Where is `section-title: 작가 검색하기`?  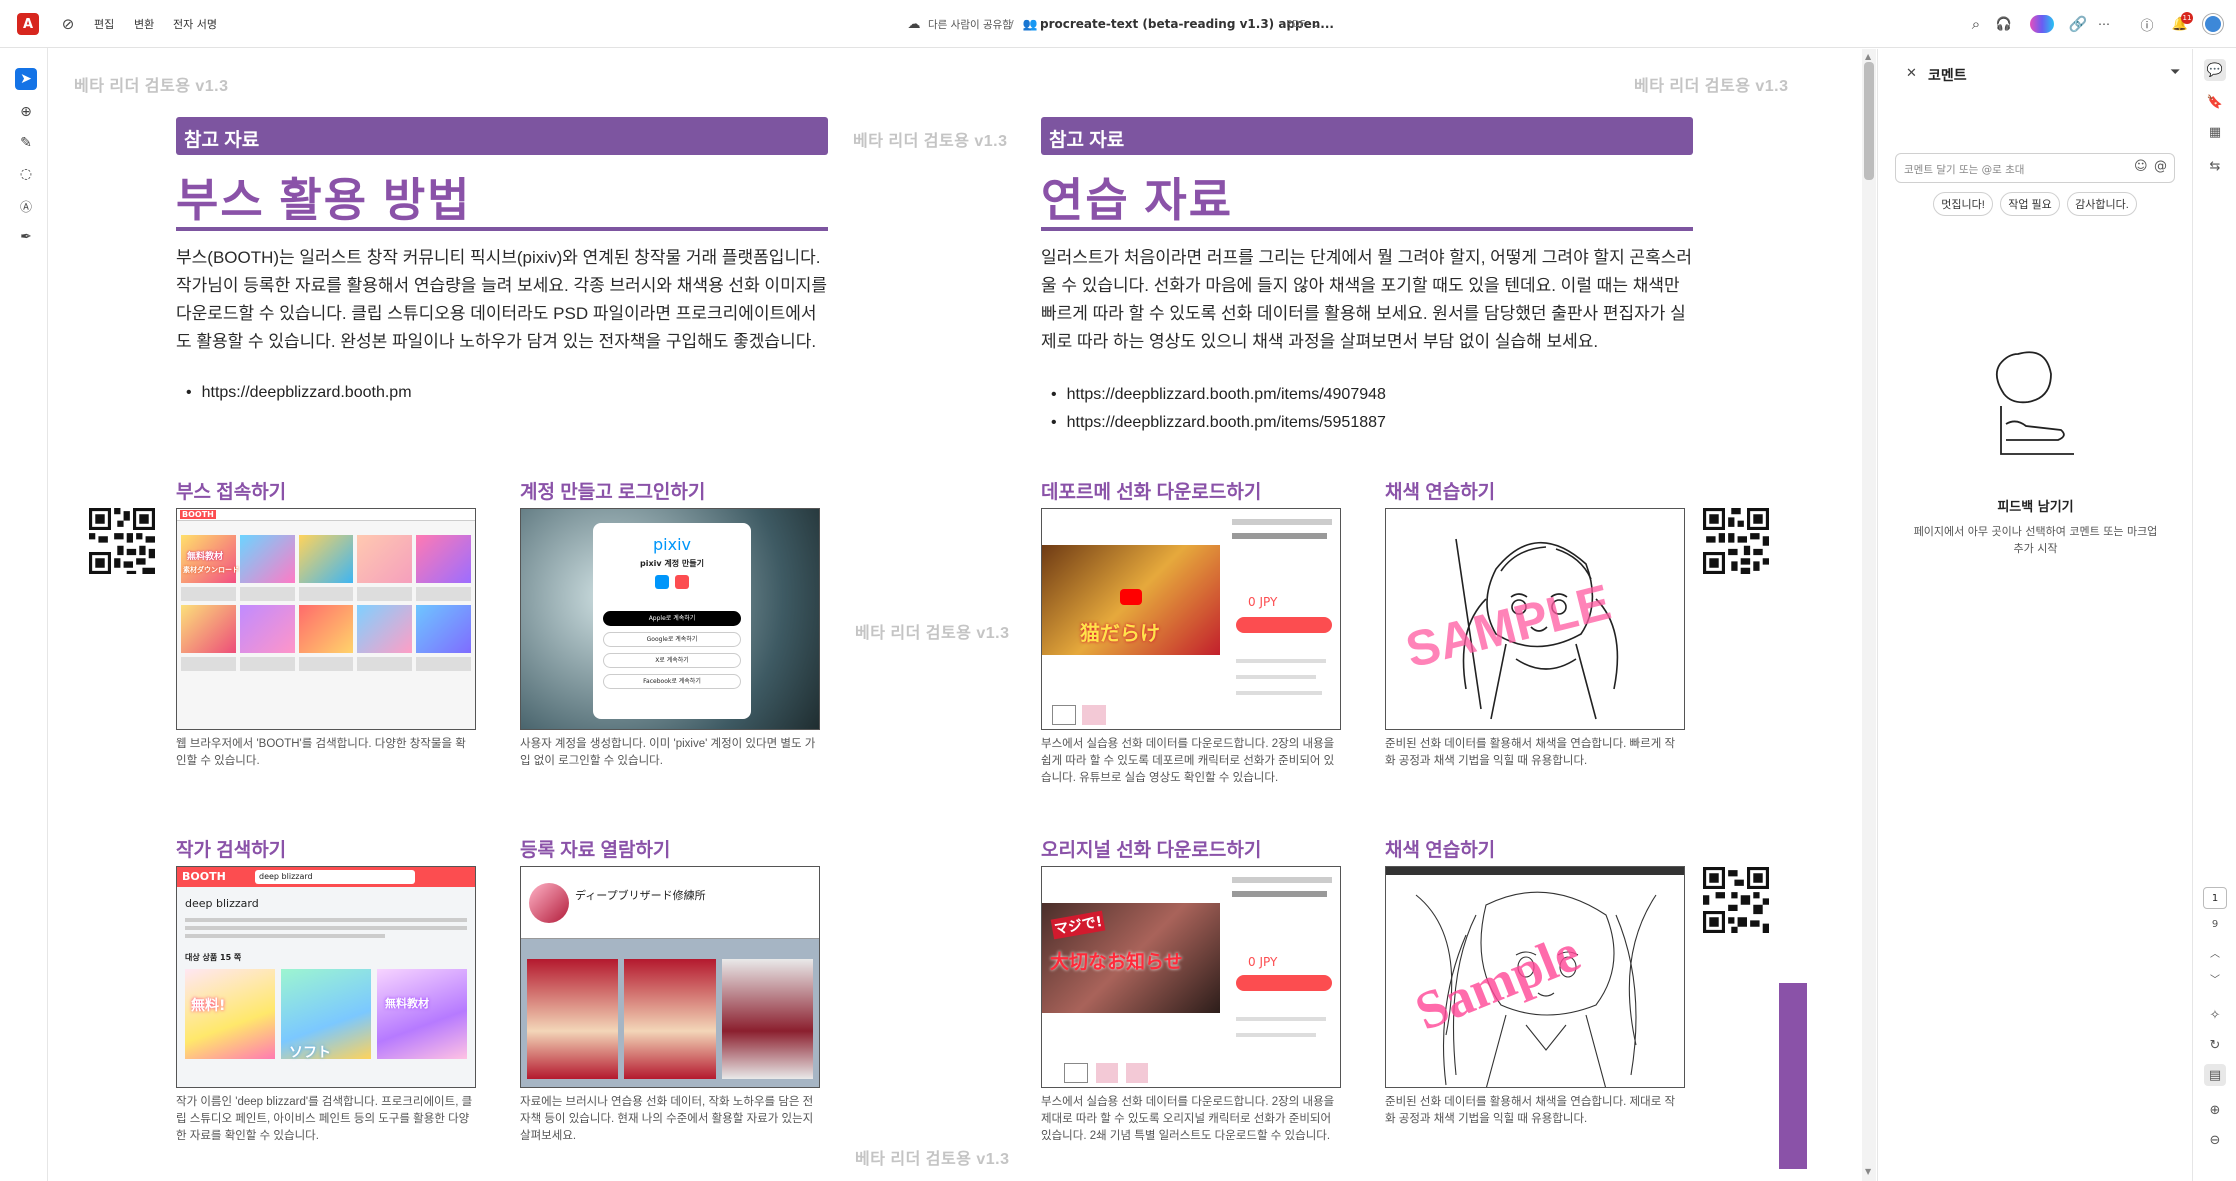
section-title: 작가 검색하기 is located at coordinates (231, 850).